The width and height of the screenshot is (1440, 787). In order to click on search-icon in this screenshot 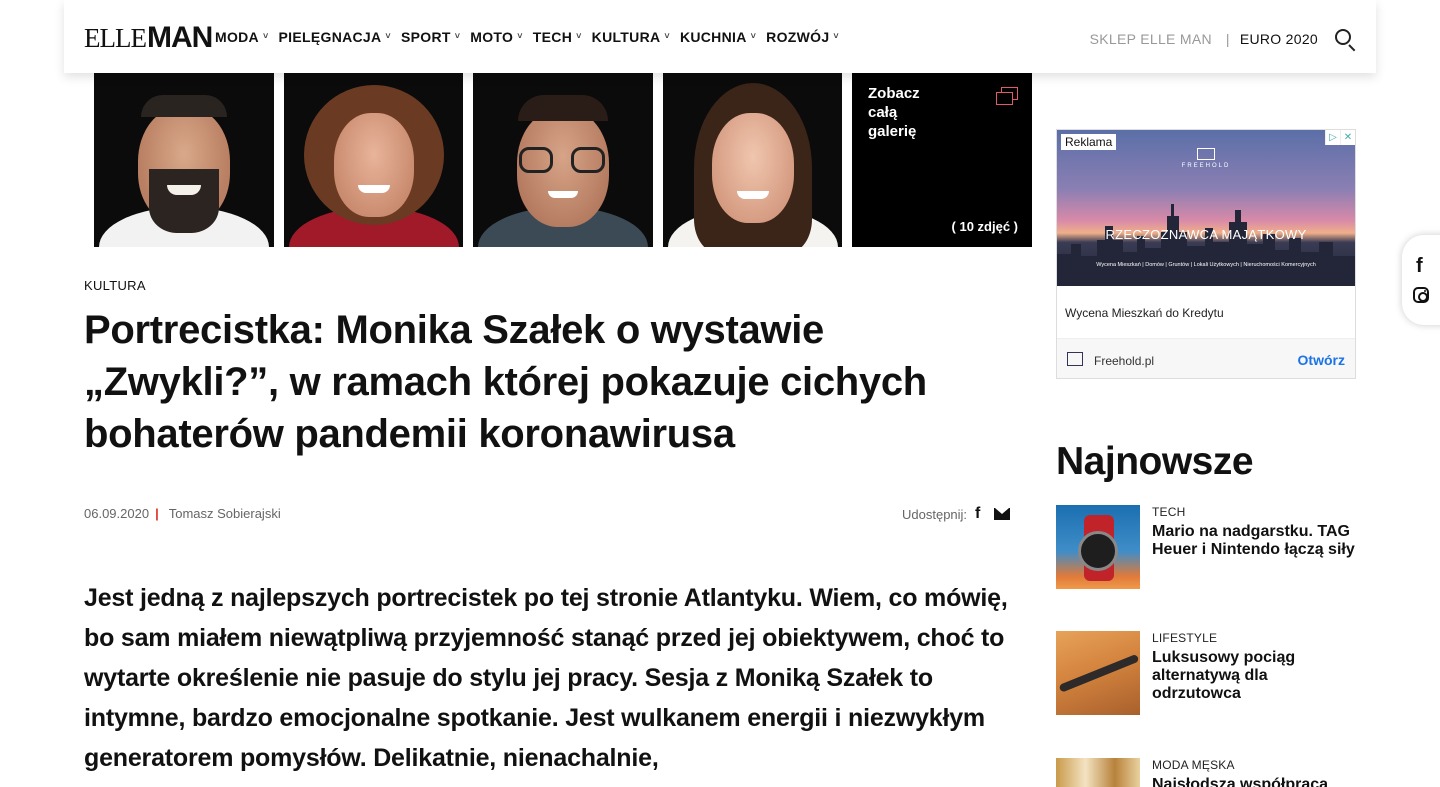, I will do `click(1345, 40)`.